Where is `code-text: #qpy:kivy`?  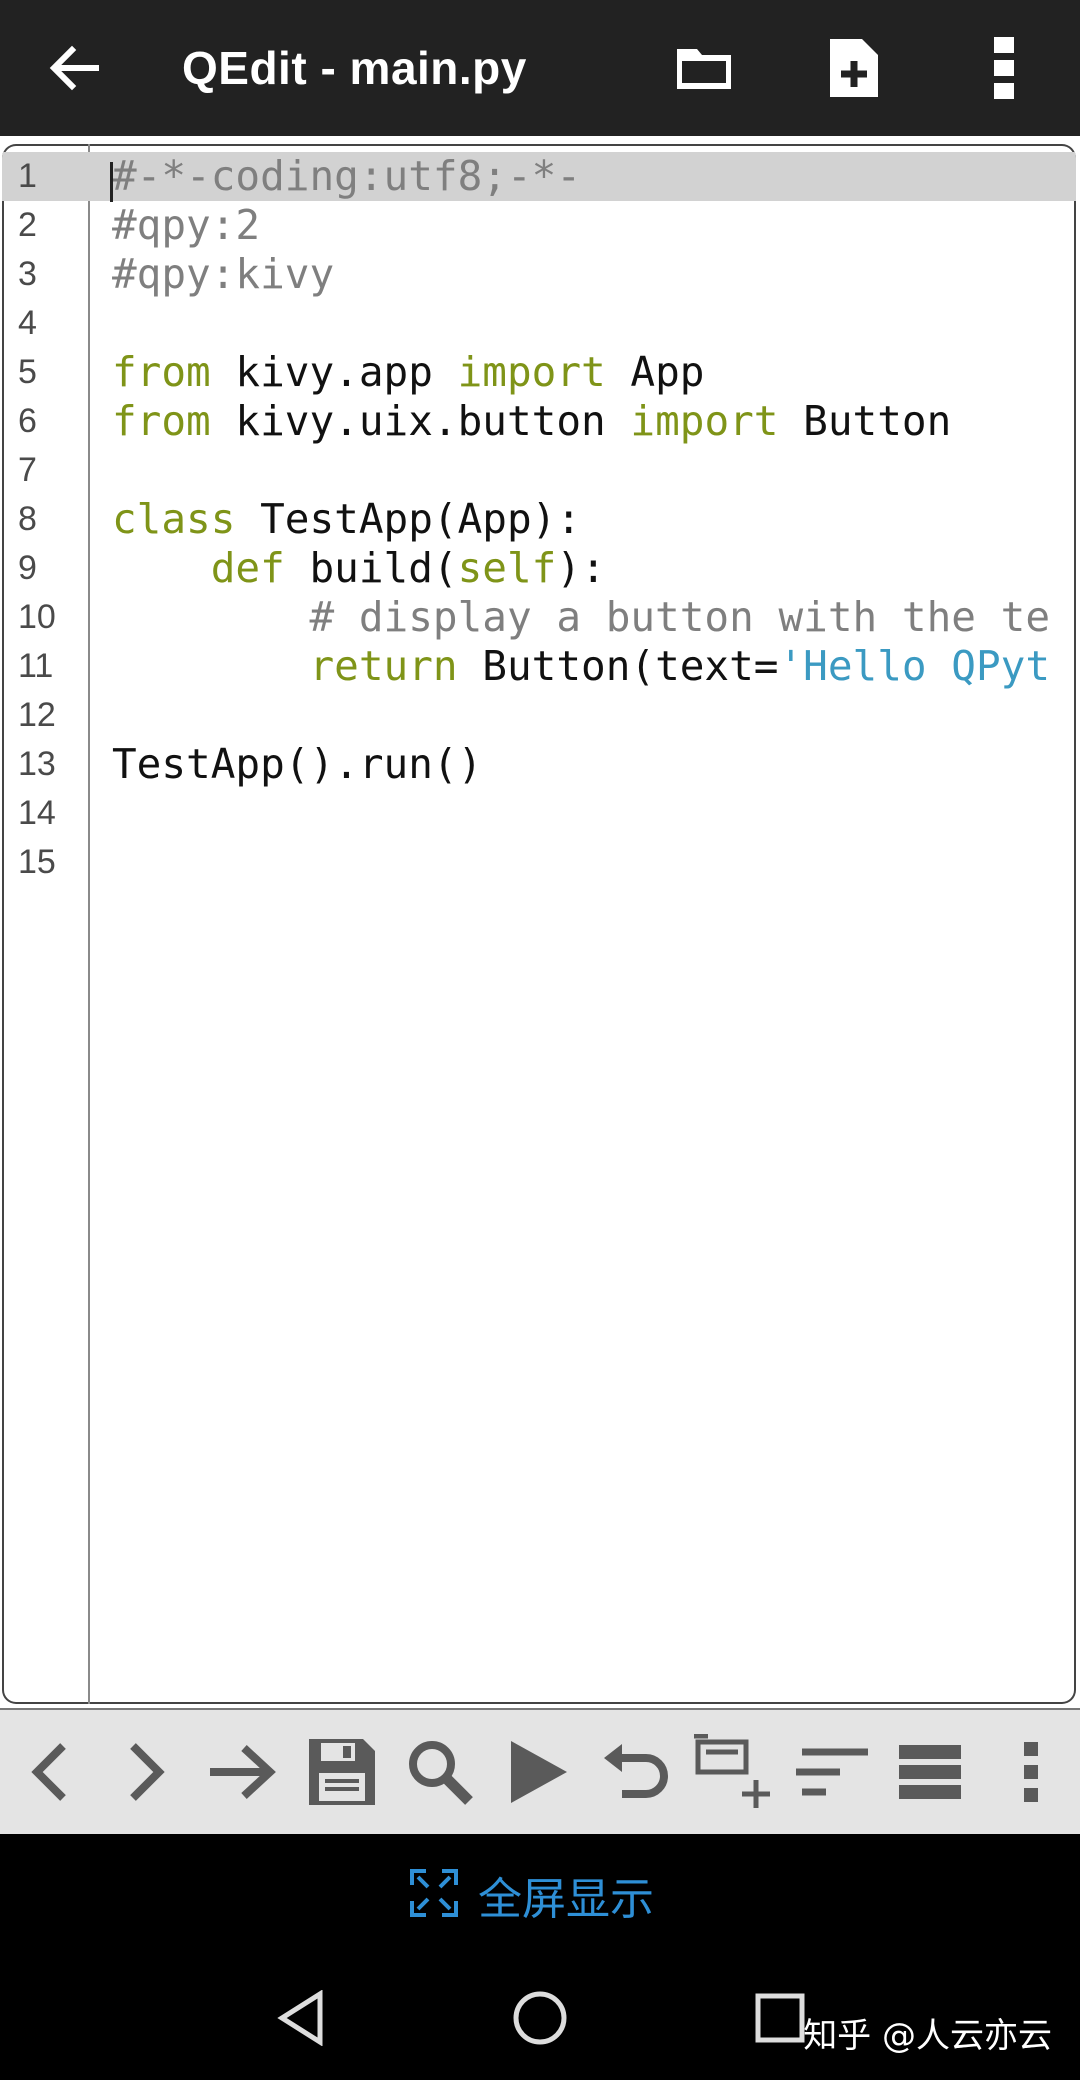
code-text: #qpy:kivy is located at coordinates (223, 274).